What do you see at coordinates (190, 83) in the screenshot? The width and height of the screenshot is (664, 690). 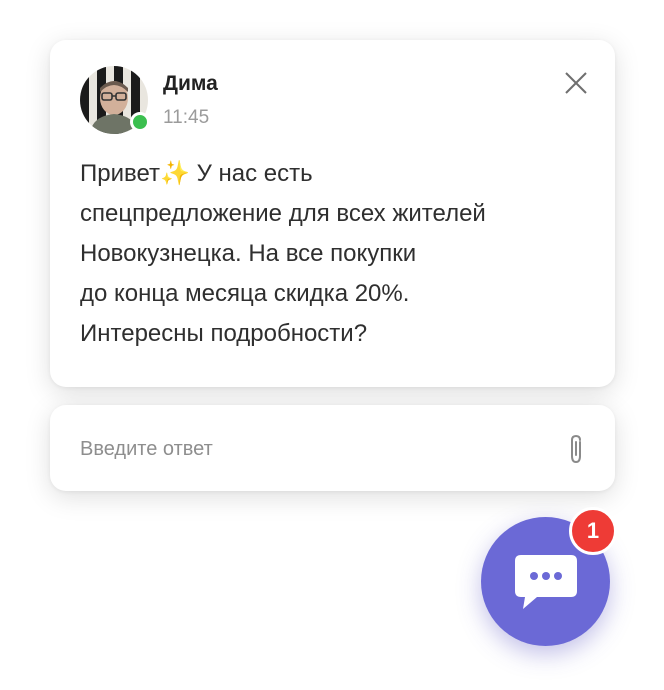 I see `sender-name: Дима` at bounding box center [190, 83].